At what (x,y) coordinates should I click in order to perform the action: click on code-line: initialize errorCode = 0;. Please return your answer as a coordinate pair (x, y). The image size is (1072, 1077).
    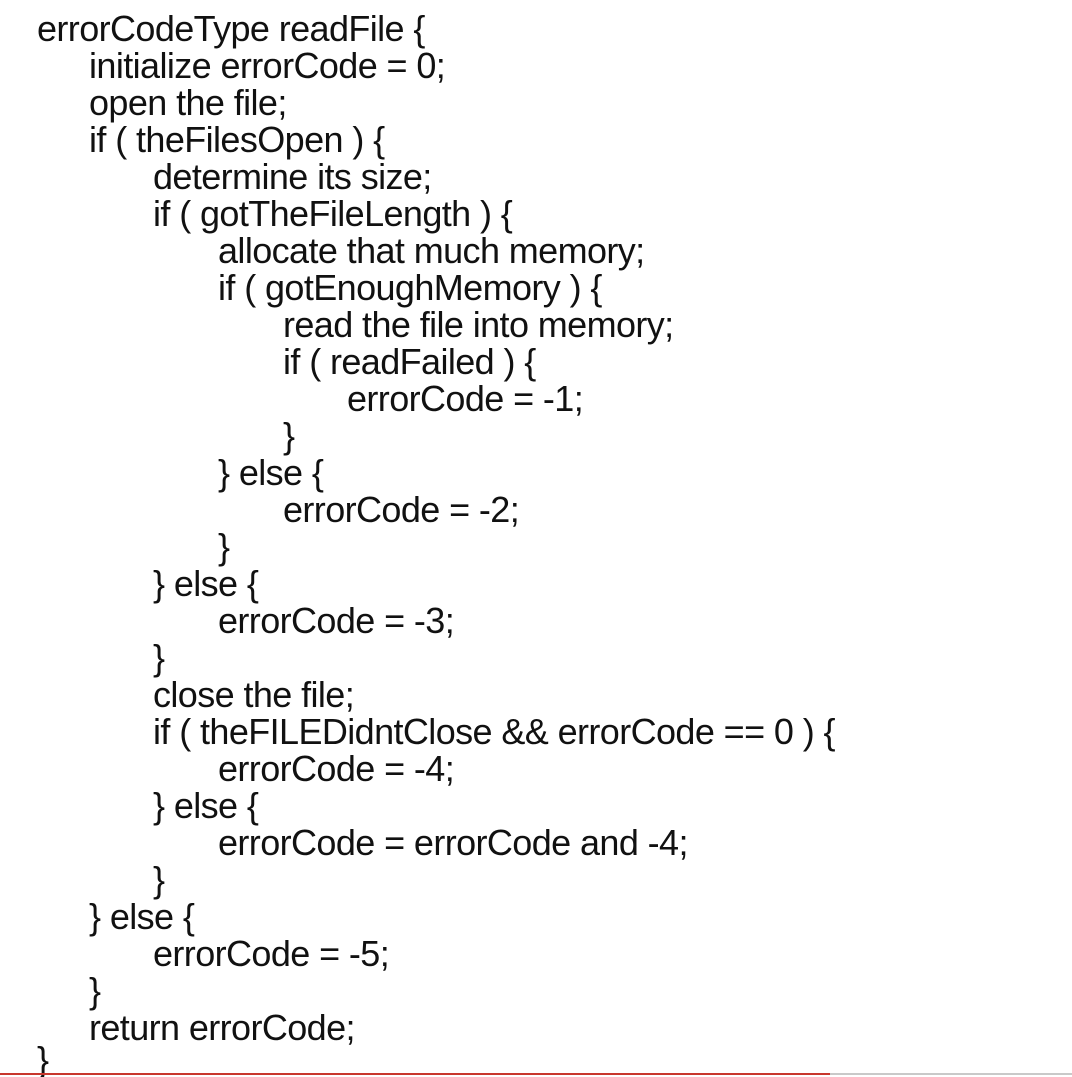
    Looking at the image, I should click on (267, 65).